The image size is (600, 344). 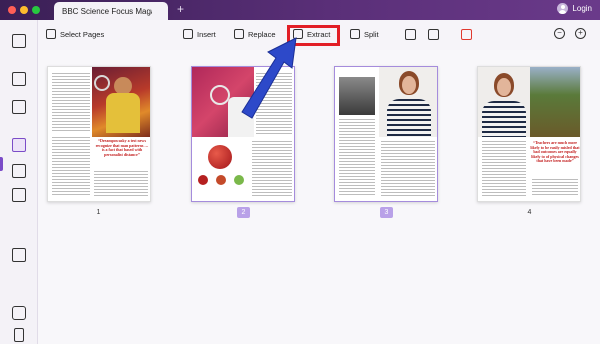 What do you see at coordinates (371, 34) in the screenshot?
I see `split-label: Split` at bounding box center [371, 34].